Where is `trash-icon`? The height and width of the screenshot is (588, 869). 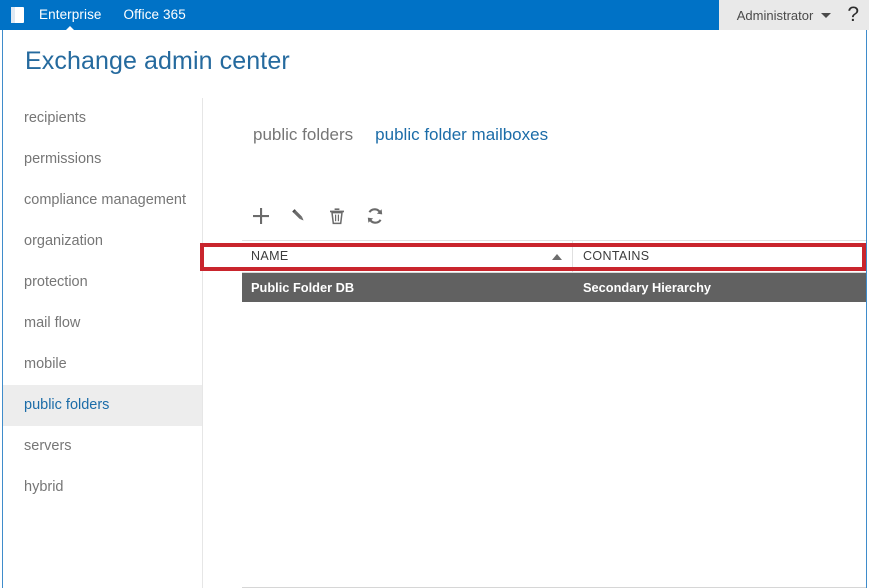
trash-icon is located at coordinates (337, 216).